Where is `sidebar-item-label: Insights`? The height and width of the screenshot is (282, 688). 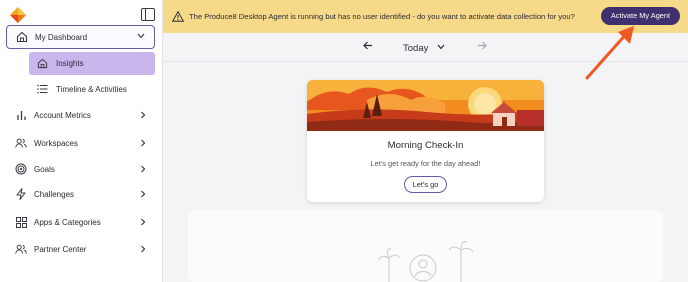
sidebar-item-label: Insights is located at coordinates (70, 63).